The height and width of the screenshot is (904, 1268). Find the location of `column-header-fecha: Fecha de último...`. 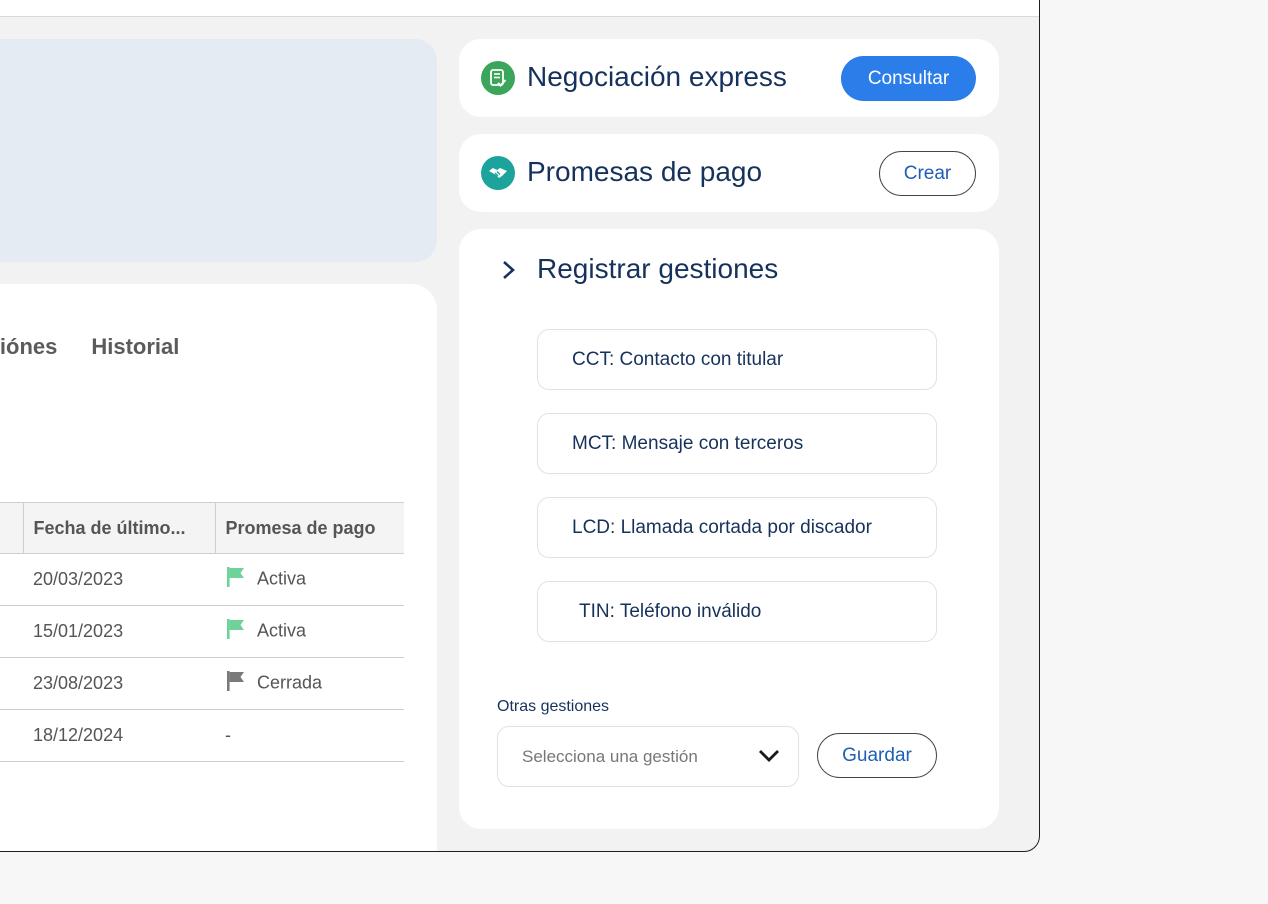

column-header-fecha: Fecha de último... is located at coordinates (119, 528).